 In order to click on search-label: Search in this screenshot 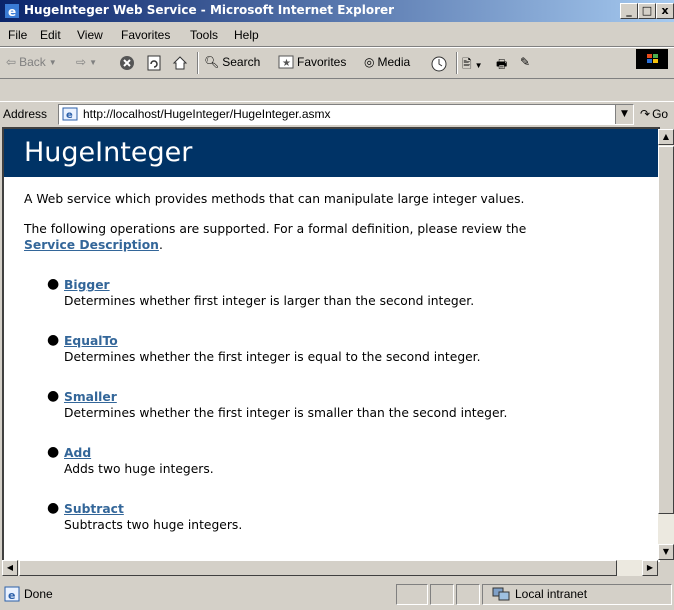, I will do `click(241, 62)`.